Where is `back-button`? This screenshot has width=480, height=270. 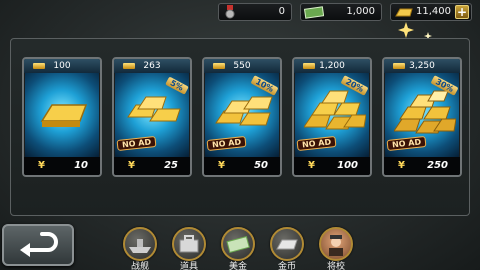 back-button is located at coordinates (38, 245).